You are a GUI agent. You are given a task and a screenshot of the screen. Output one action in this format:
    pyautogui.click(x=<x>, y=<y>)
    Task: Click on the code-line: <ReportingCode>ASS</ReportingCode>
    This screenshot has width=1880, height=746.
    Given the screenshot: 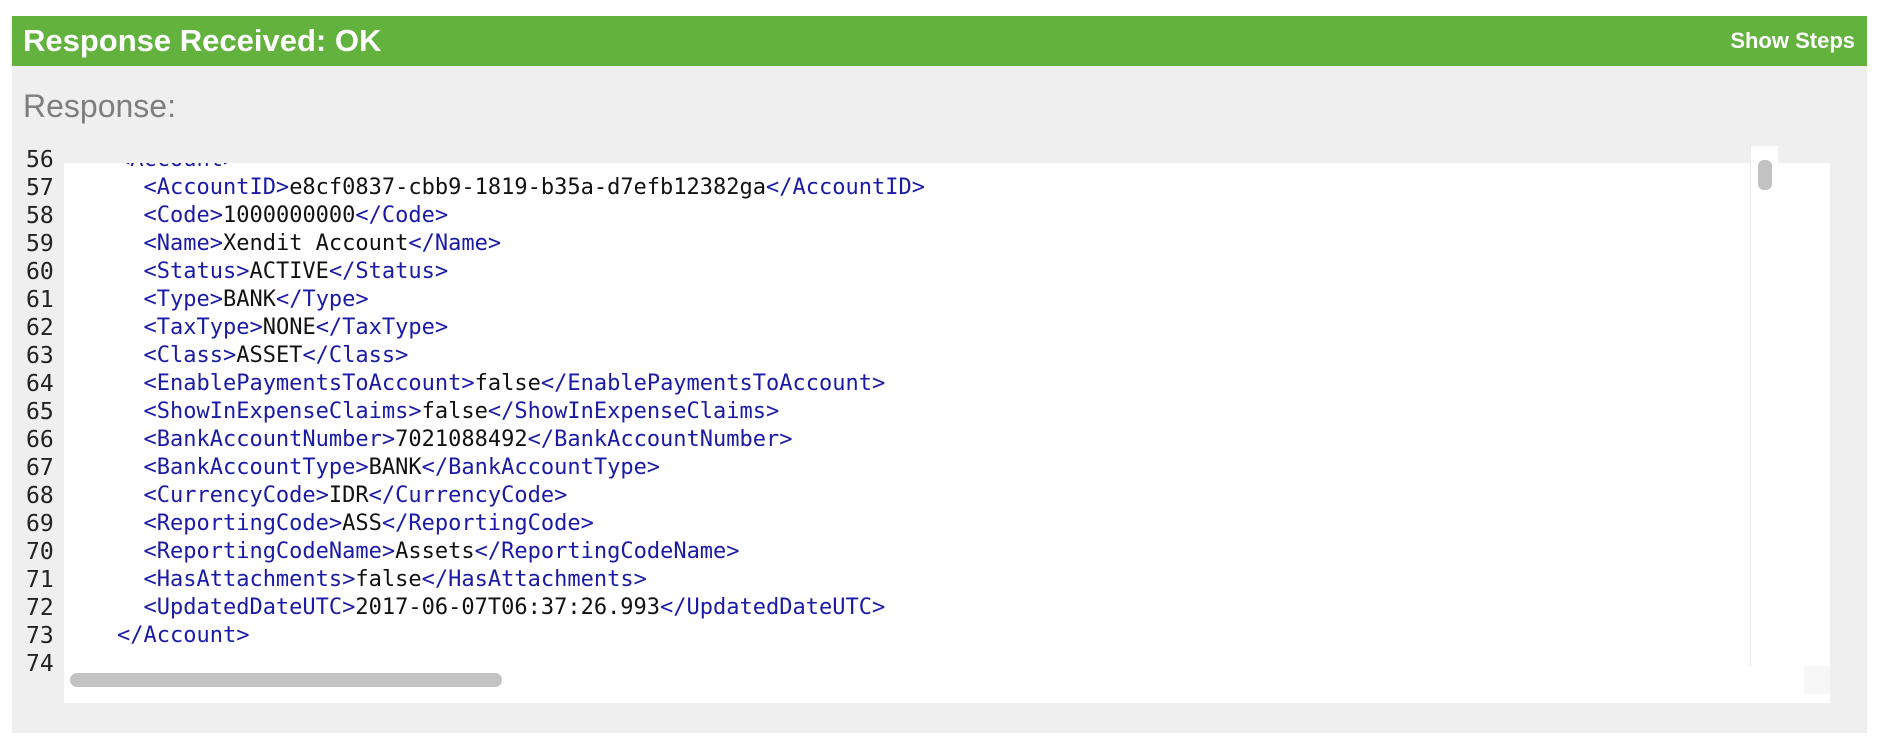 What is the action you would take?
    pyautogui.click(x=934, y=524)
    